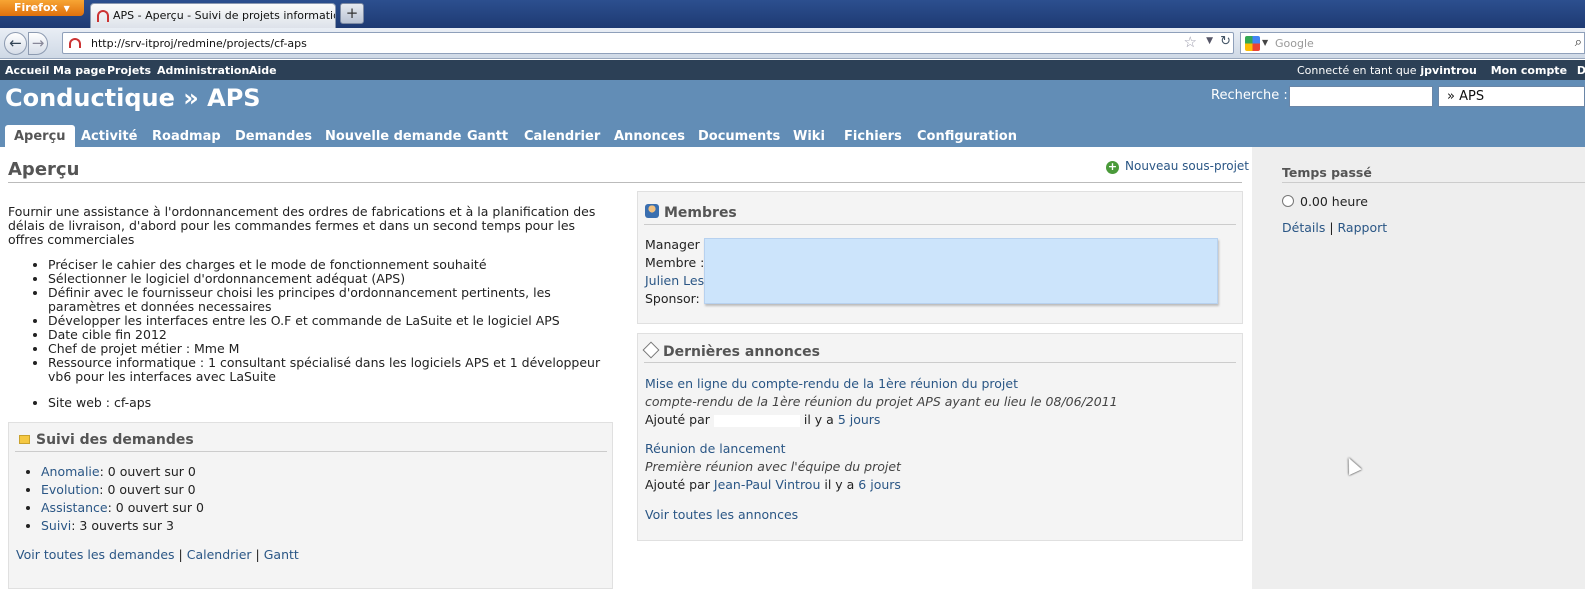 The height and width of the screenshot is (589, 1585). Describe the element at coordinates (70, 489) in the screenshot. I see `tracker-link-evolution: Evolution` at that location.